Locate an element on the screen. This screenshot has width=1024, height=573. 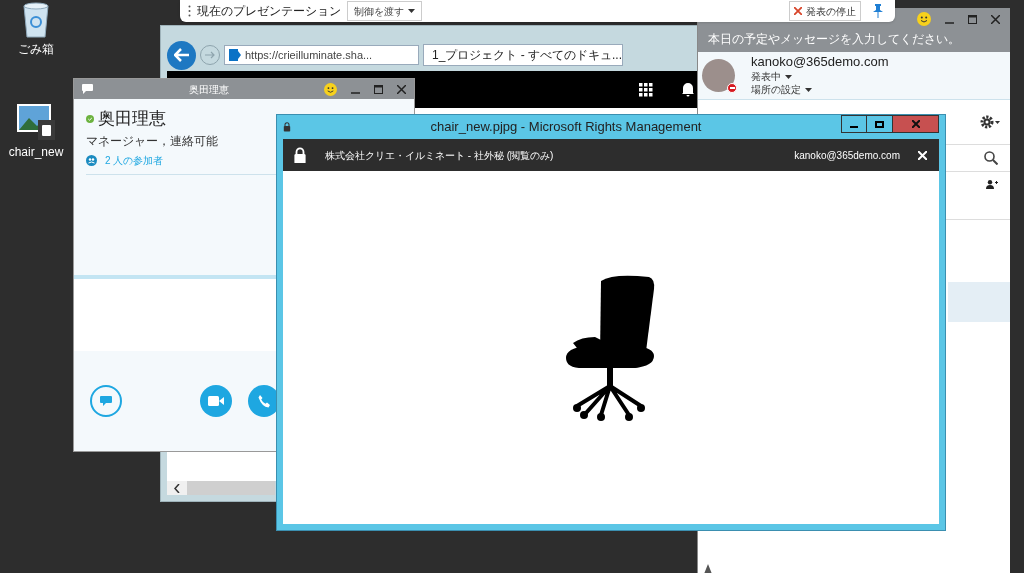
window-title: chair_new.pjpg - Microsoft Rights Management is located at coordinates (566, 127).